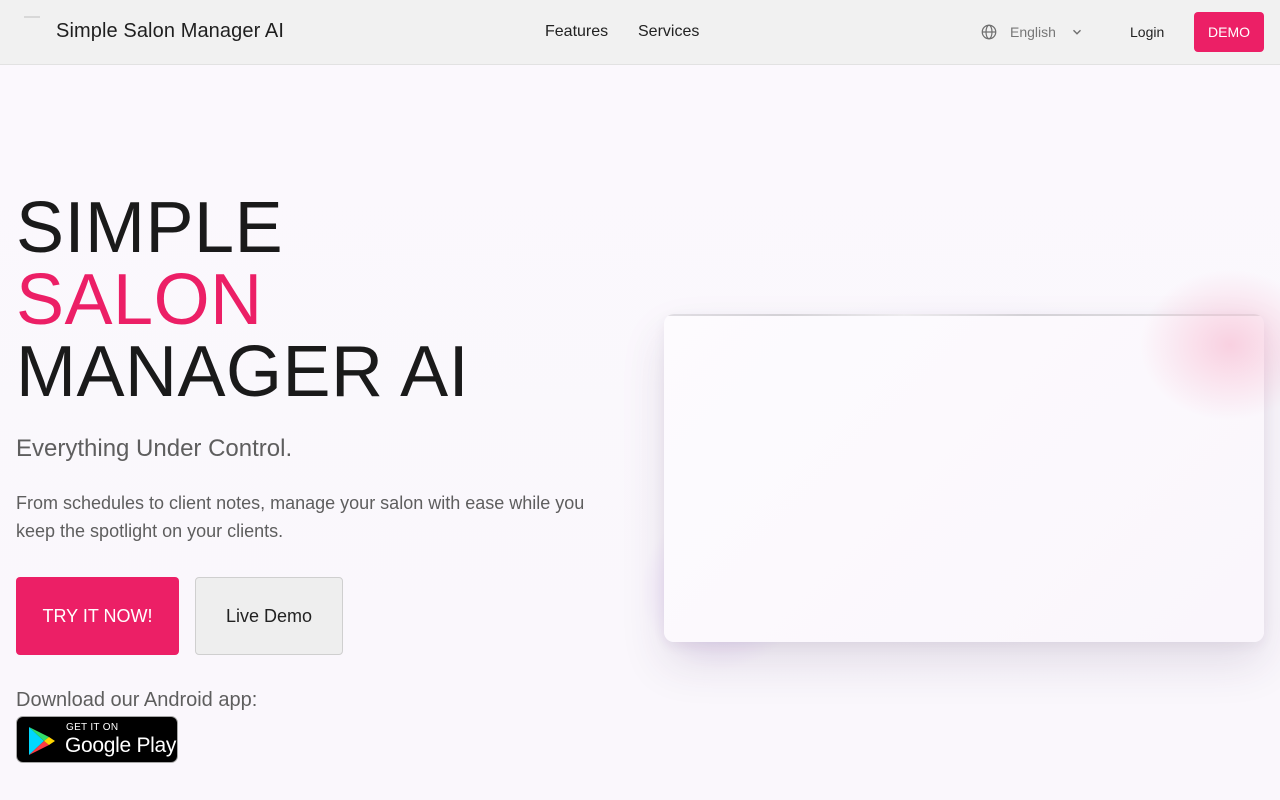 Image resolution: width=1280 pixels, height=800 pixels. What do you see at coordinates (243, 372) in the screenshot?
I see `hero-title-line-manager: MANAGER AI` at bounding box center [243, 372].